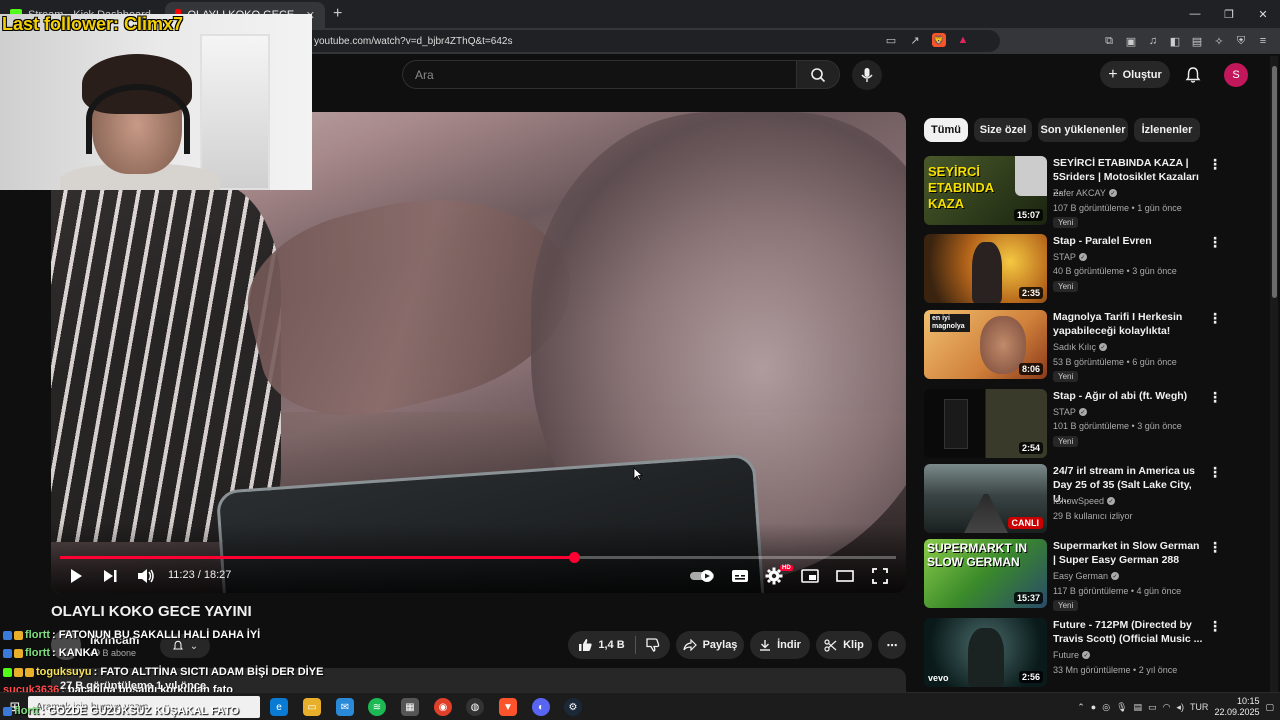 This screenshot has width=1280, height=720. What do you see at coordinates (475, 707) in the screenshot?
I see `obs-icon: ◍` at bounding box center [475, 707].